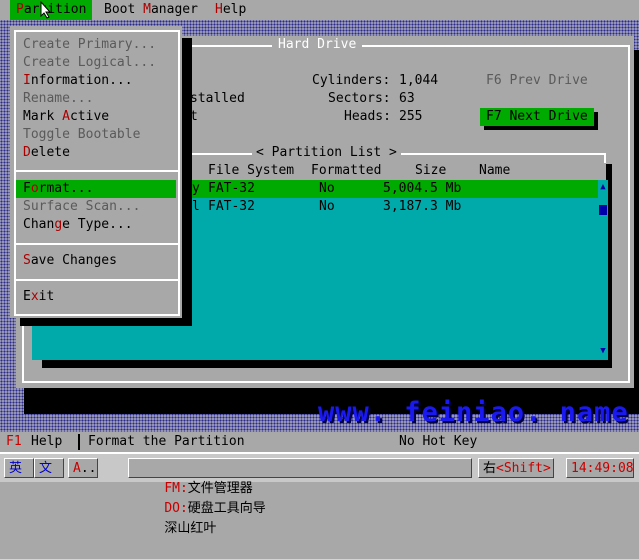 The height and width of the screenshot is (559, 639). Describe the element at coordinates (251, 170) in the screenshot. I see `column-file-system: File System` at that location.